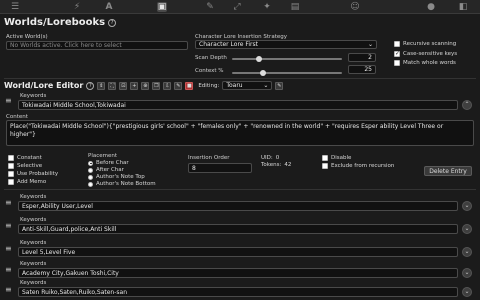 The height and width of the screenshot is (300, 480). I want to click on case-sensitive-option: Case-sensitive keys, so click(426, 53).